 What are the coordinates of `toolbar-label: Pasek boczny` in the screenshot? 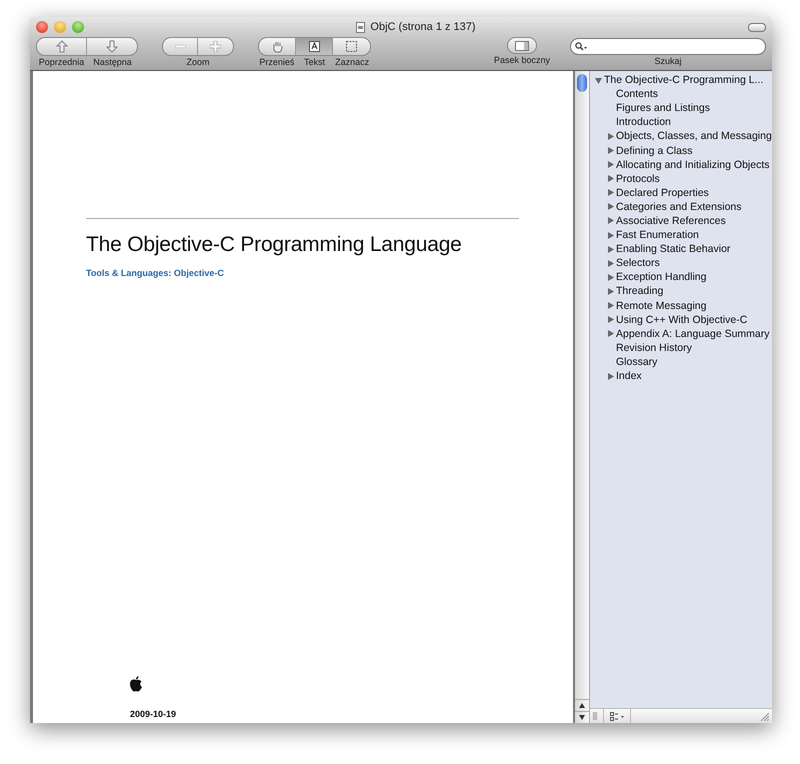 It's located at (522, 60).